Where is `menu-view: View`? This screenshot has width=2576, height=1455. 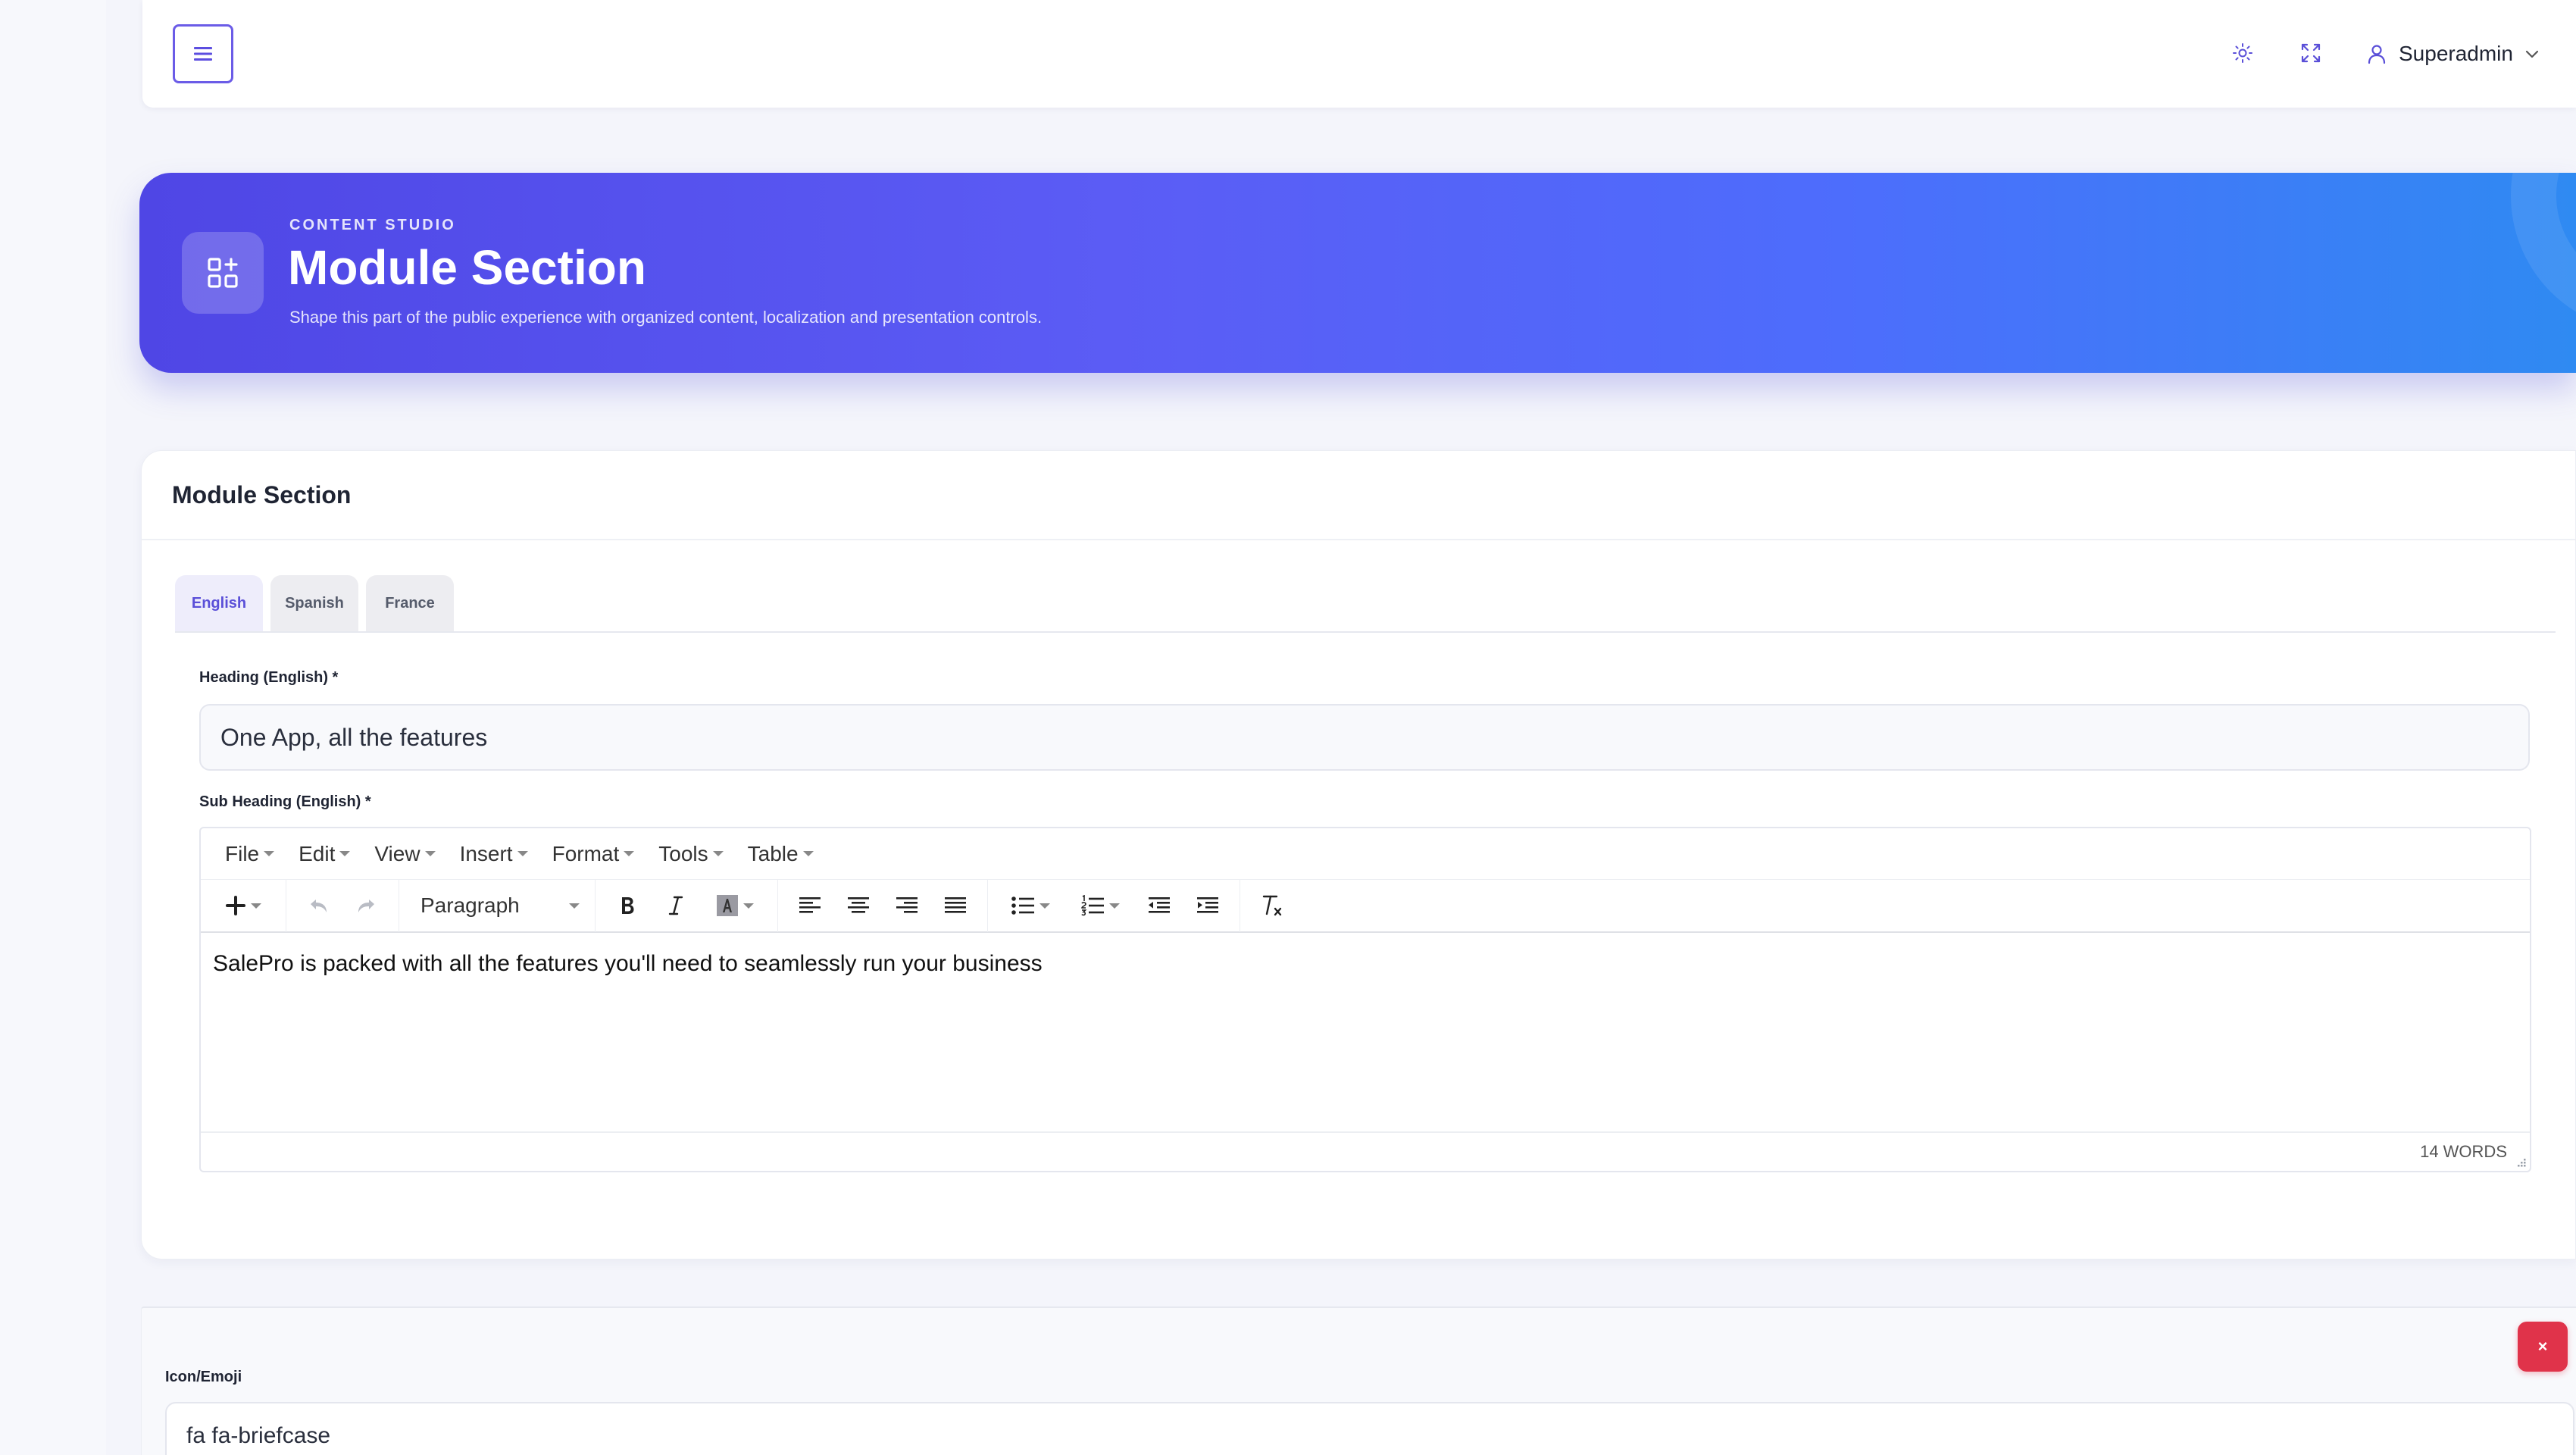
menu-view: View is located at coordinates (404, 854).